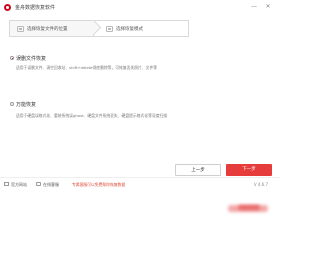  Describe the element at coordinates (19, 185) in the screenshot. I see `official-site-link: 官方网站` at that location.